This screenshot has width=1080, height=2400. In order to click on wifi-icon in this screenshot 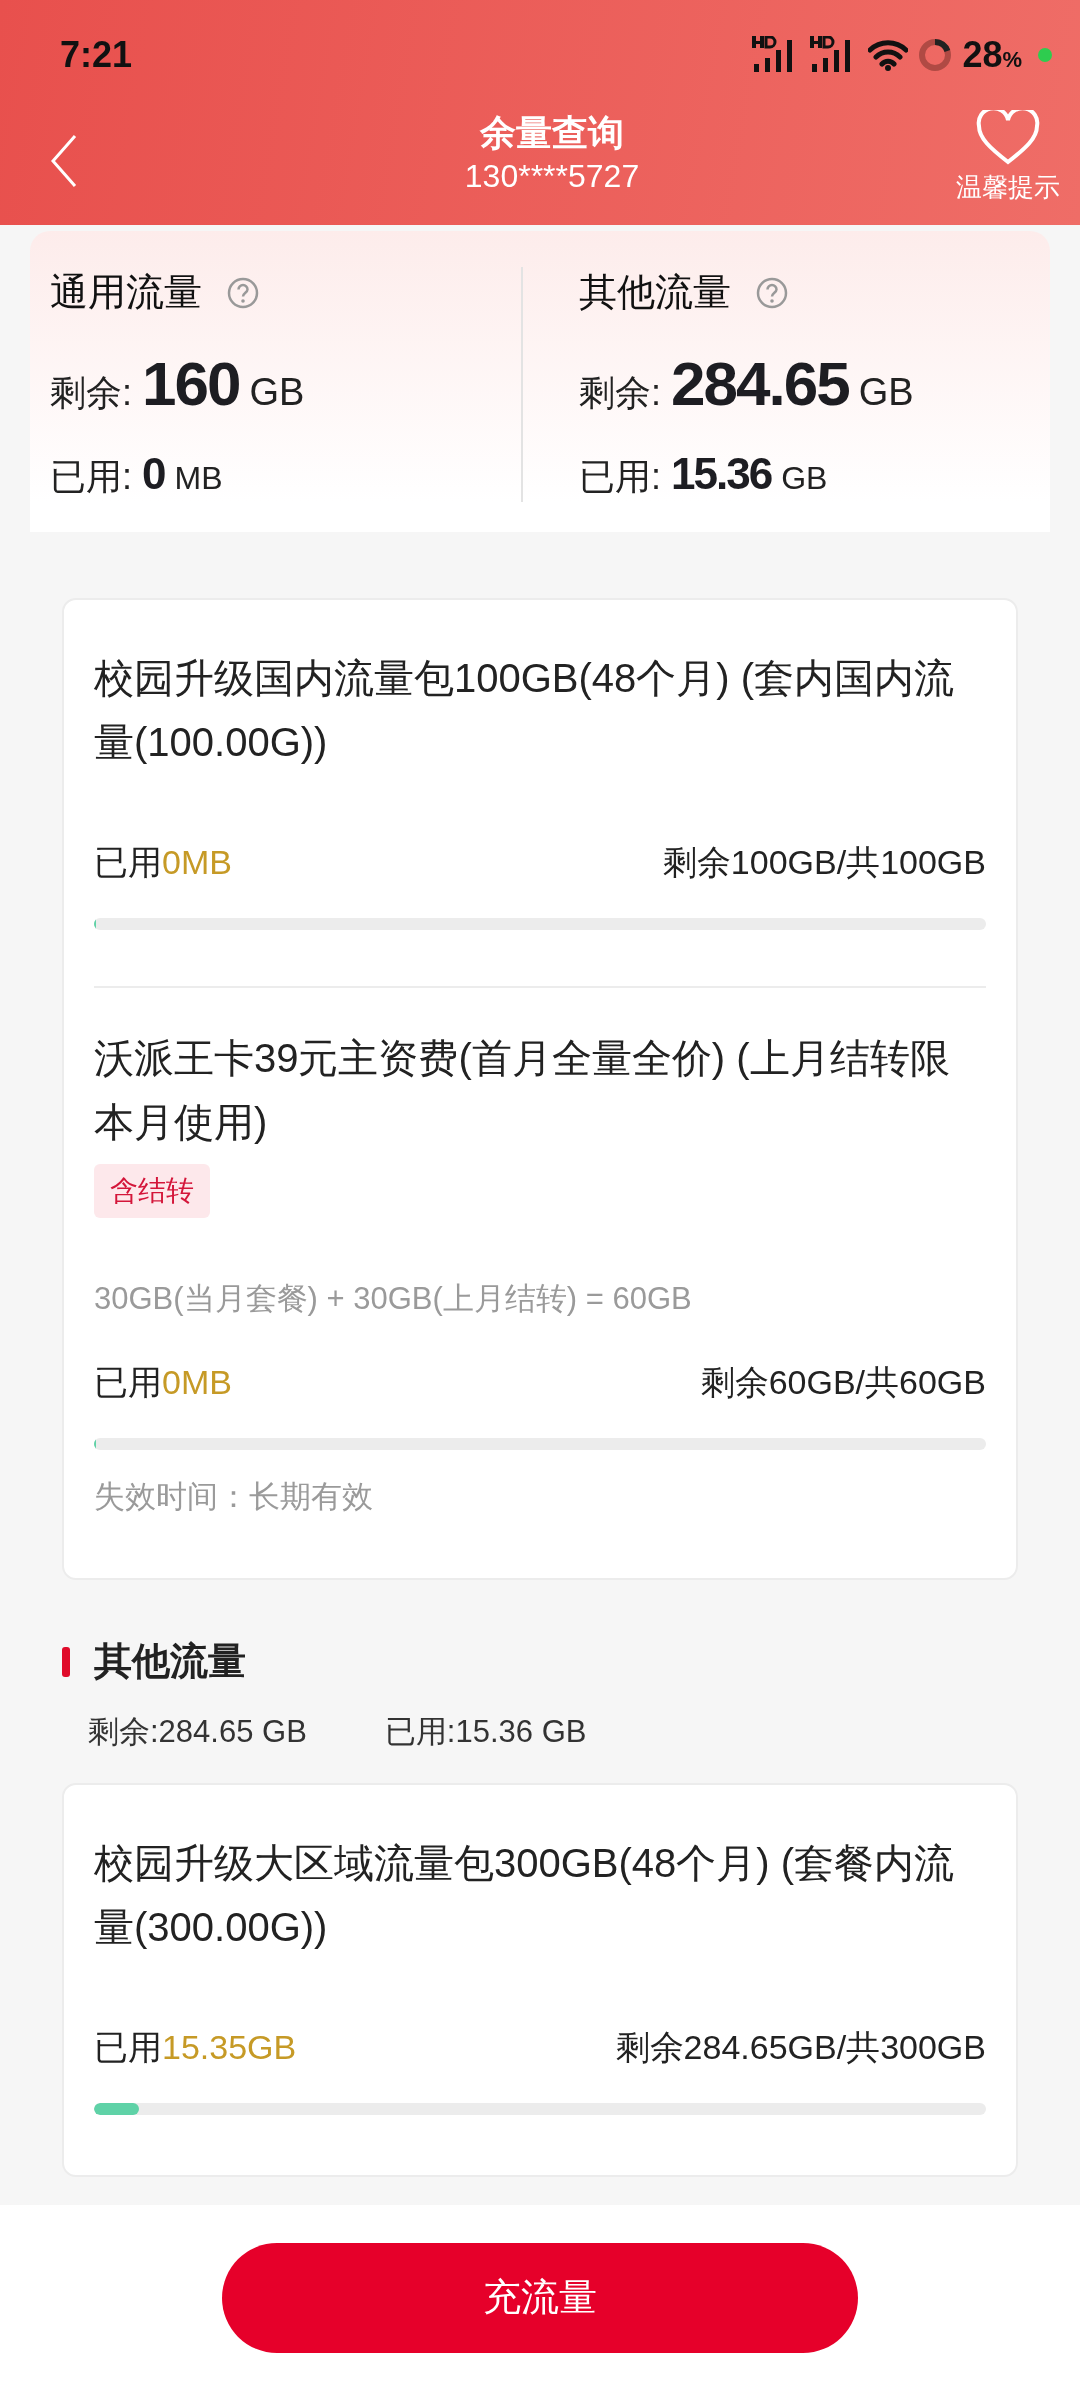, I will do `click(888, 55)`.